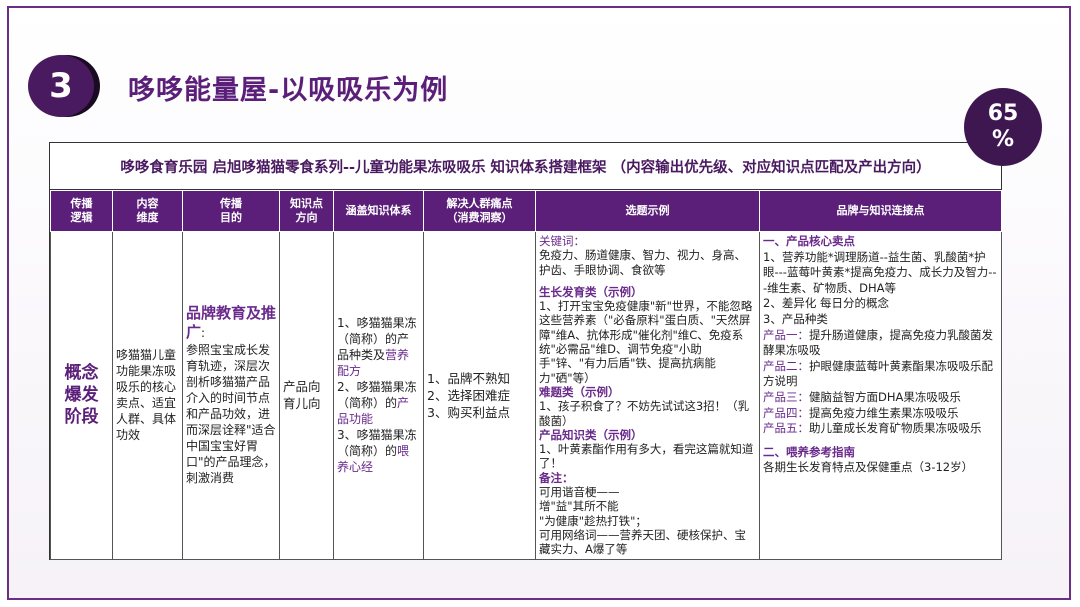 This screenshot has width=1080, height=607. Describe the element at coordinates (378, 211) in the screenshot. I see `header-coverage: 涵盖知识体系` at that location.